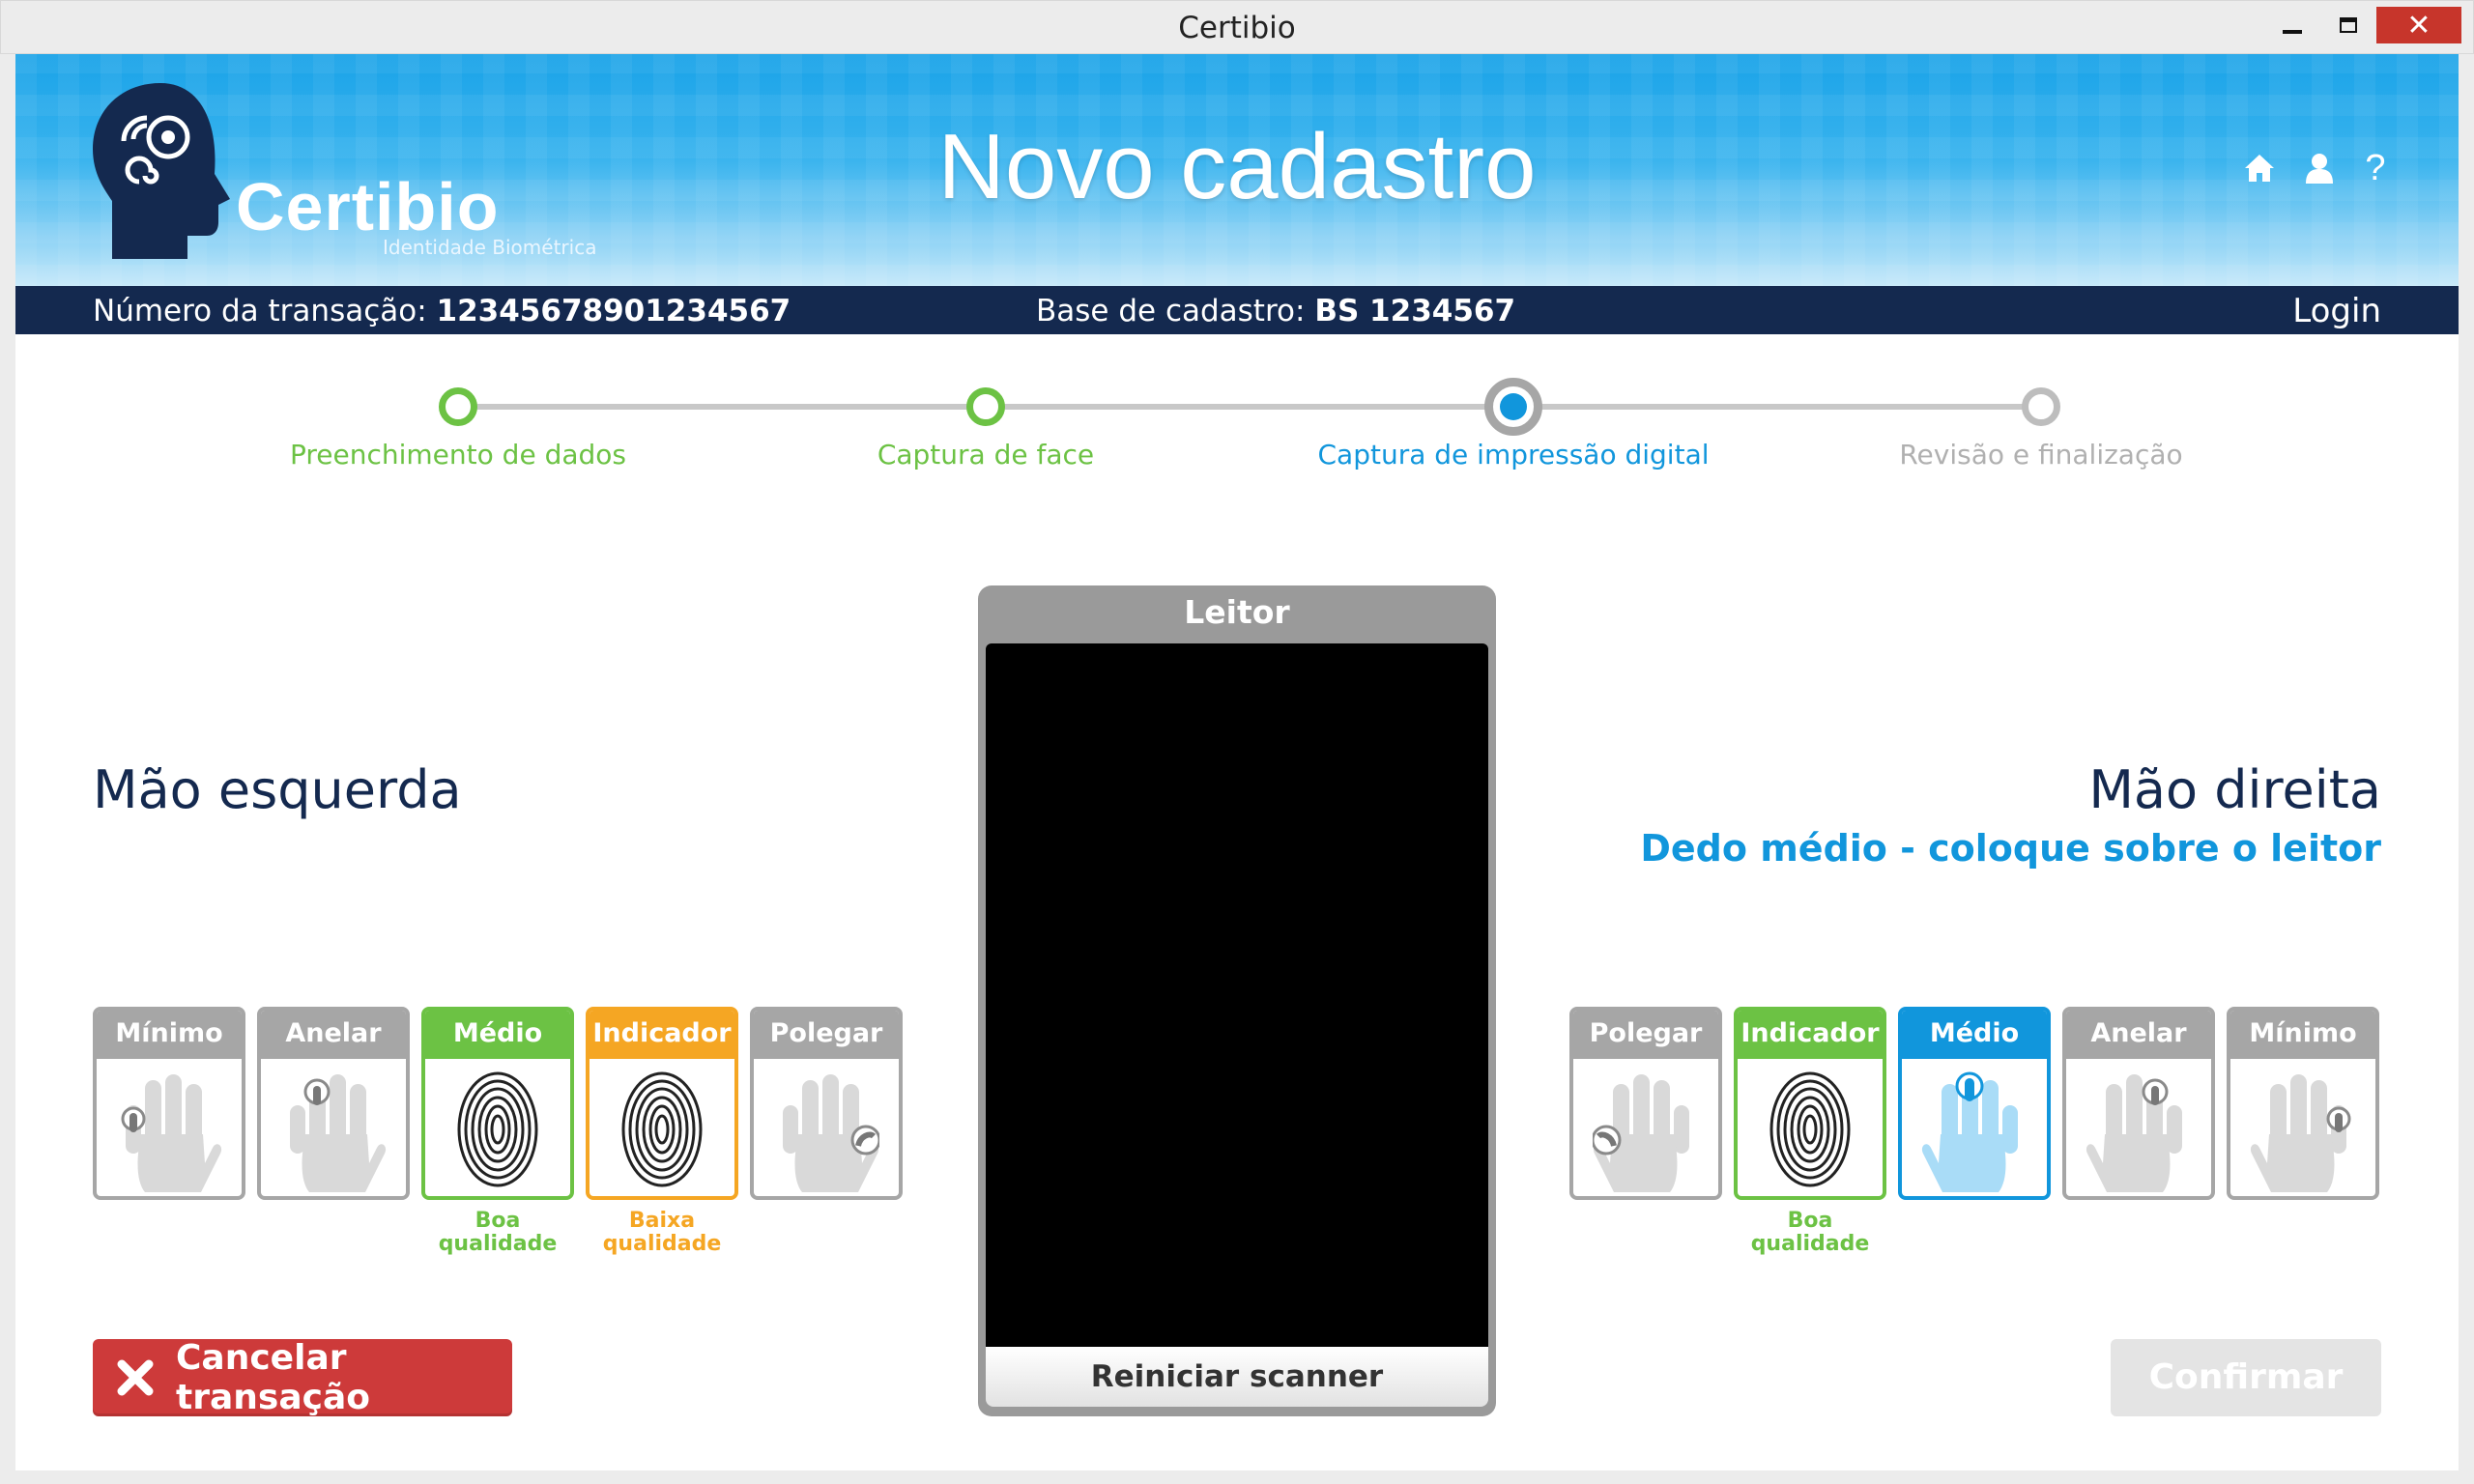  Describe the element at coordinates (273, 1377) in the screenshot. I see `cancel-label: Cancelar transação` at that location.